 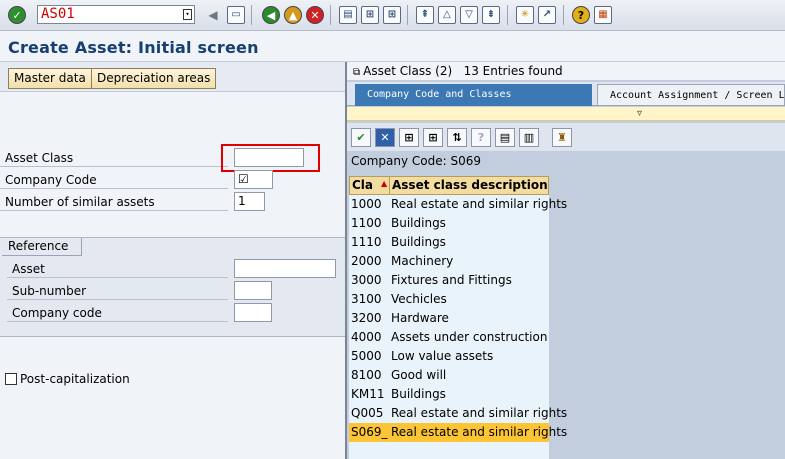 What do you see at coordinates (368, 394) in the screenshot?
I see `cell-asset-class: KM11` at bounding box center [368, 394].